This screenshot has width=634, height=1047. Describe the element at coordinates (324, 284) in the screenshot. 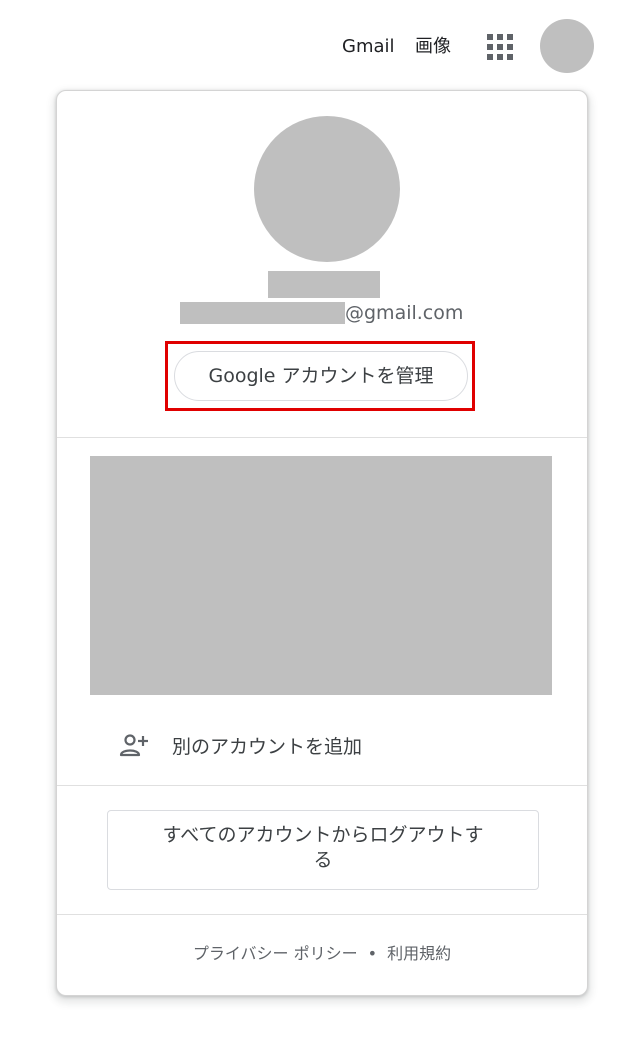

I see `account-name-redacted` at that location.